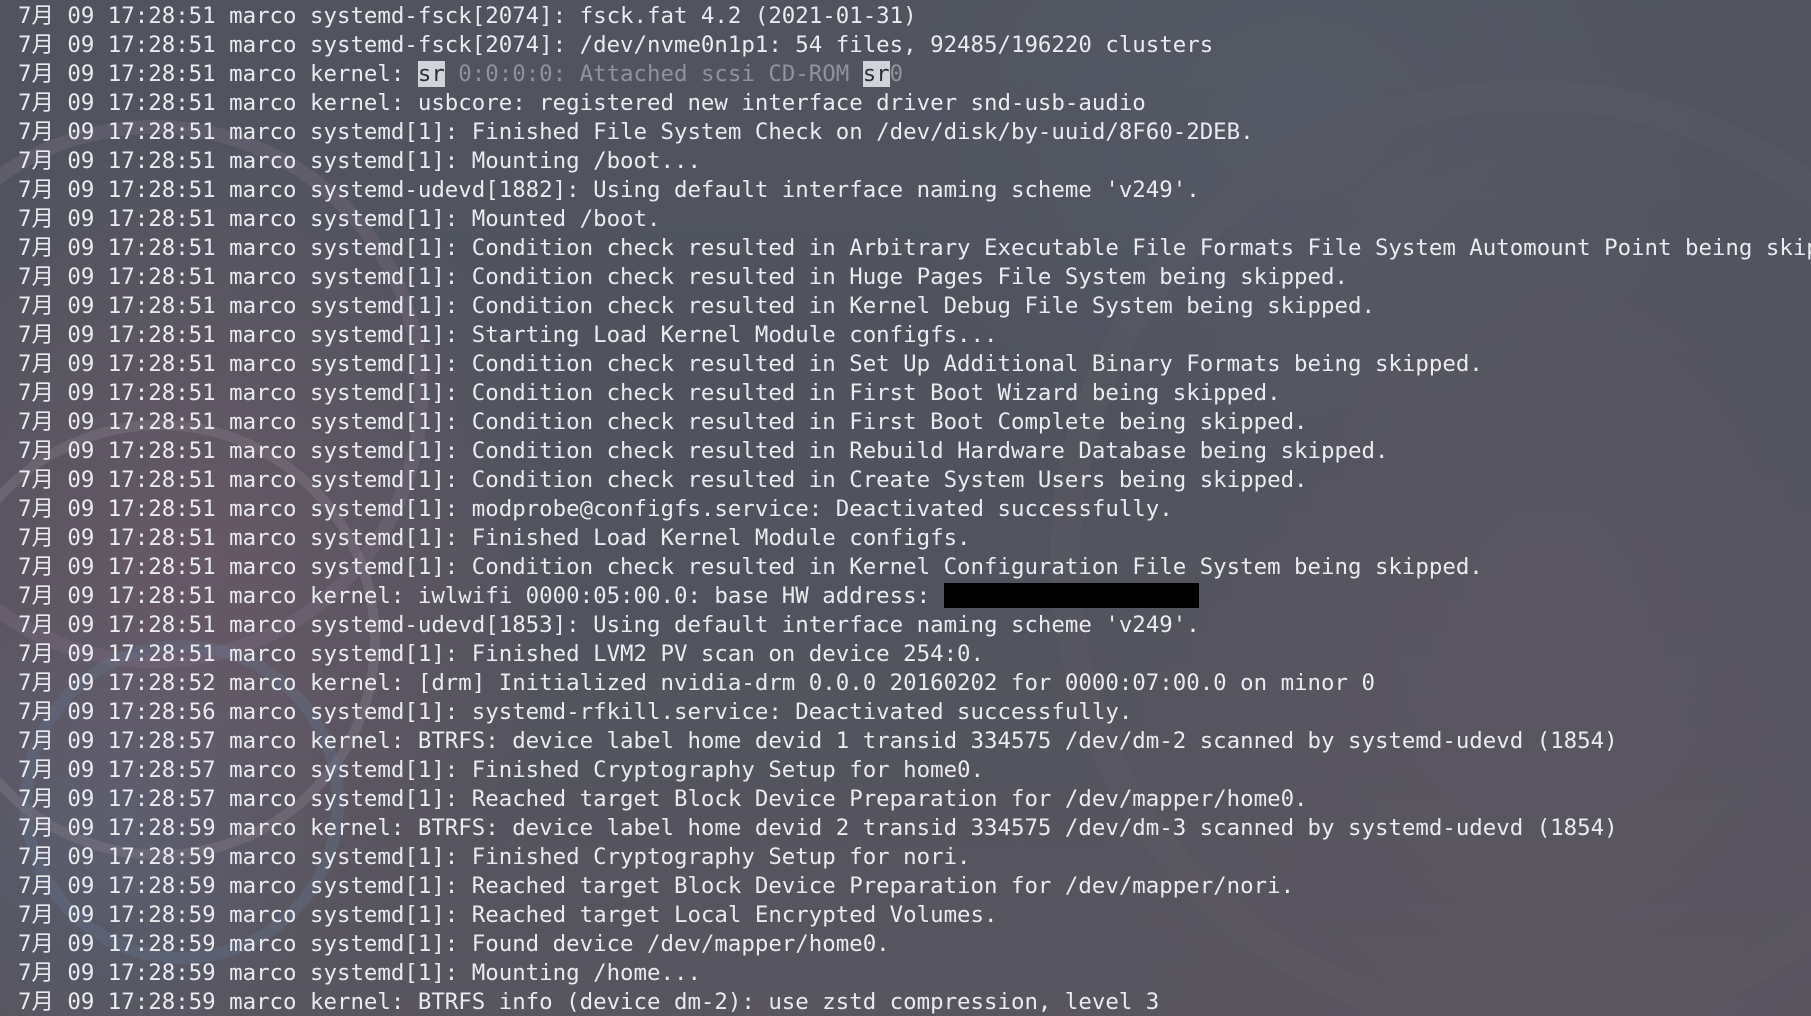  I want to click on log-text: 7月 09 17:28:51 marco kernel:, so click(218, 74).